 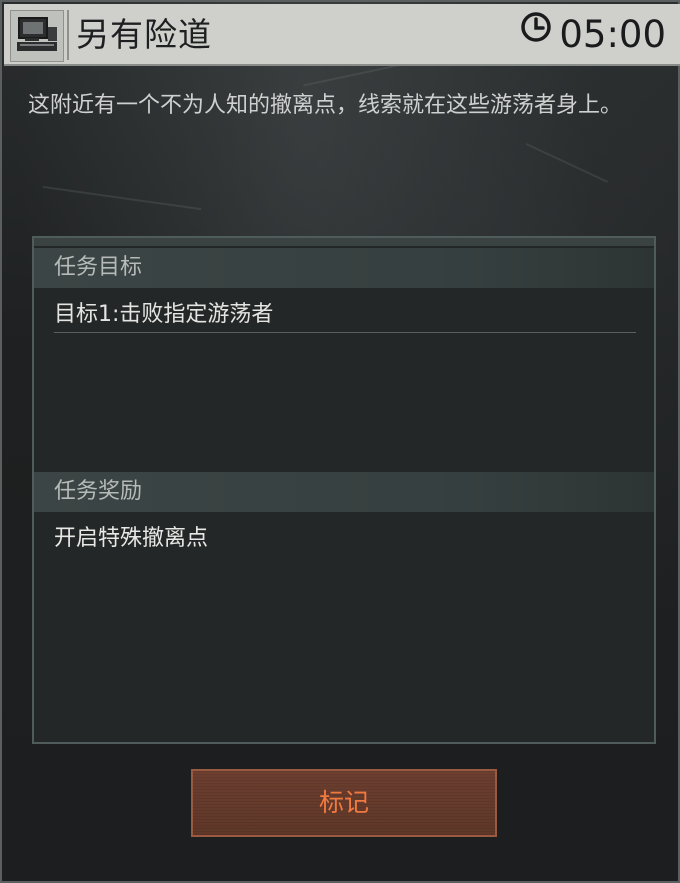 I want to click on mark-button: 标记, so click(x=344, y=803).